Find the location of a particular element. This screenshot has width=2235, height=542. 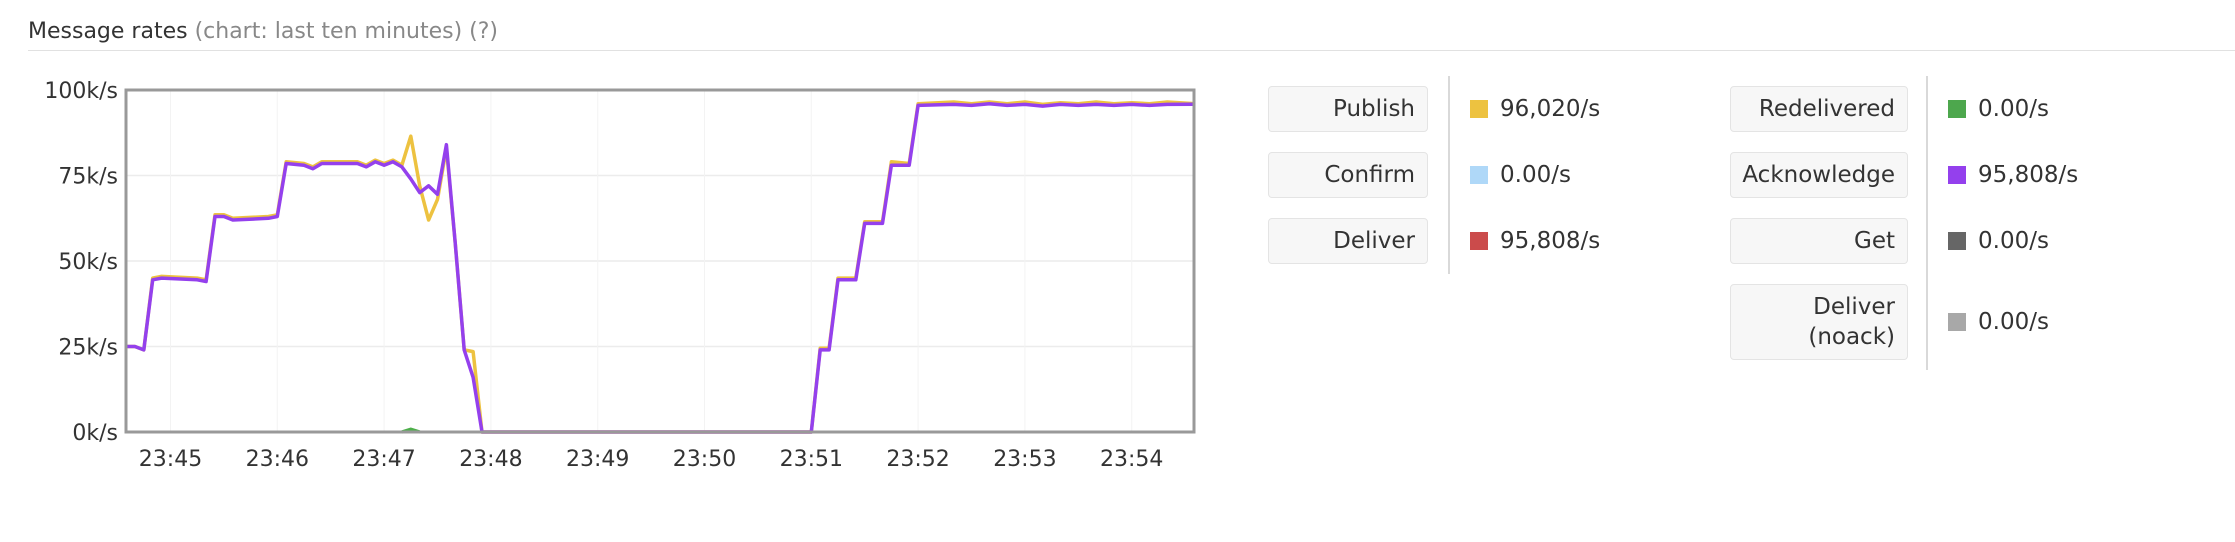

x-tick-label: 23:52 is located at coordinates (917, 459).